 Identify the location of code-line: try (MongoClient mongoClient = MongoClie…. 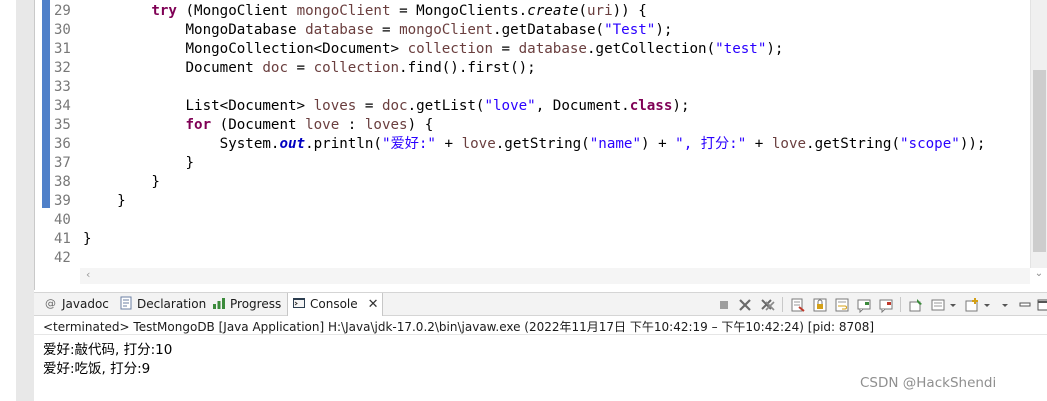
(365, 11).